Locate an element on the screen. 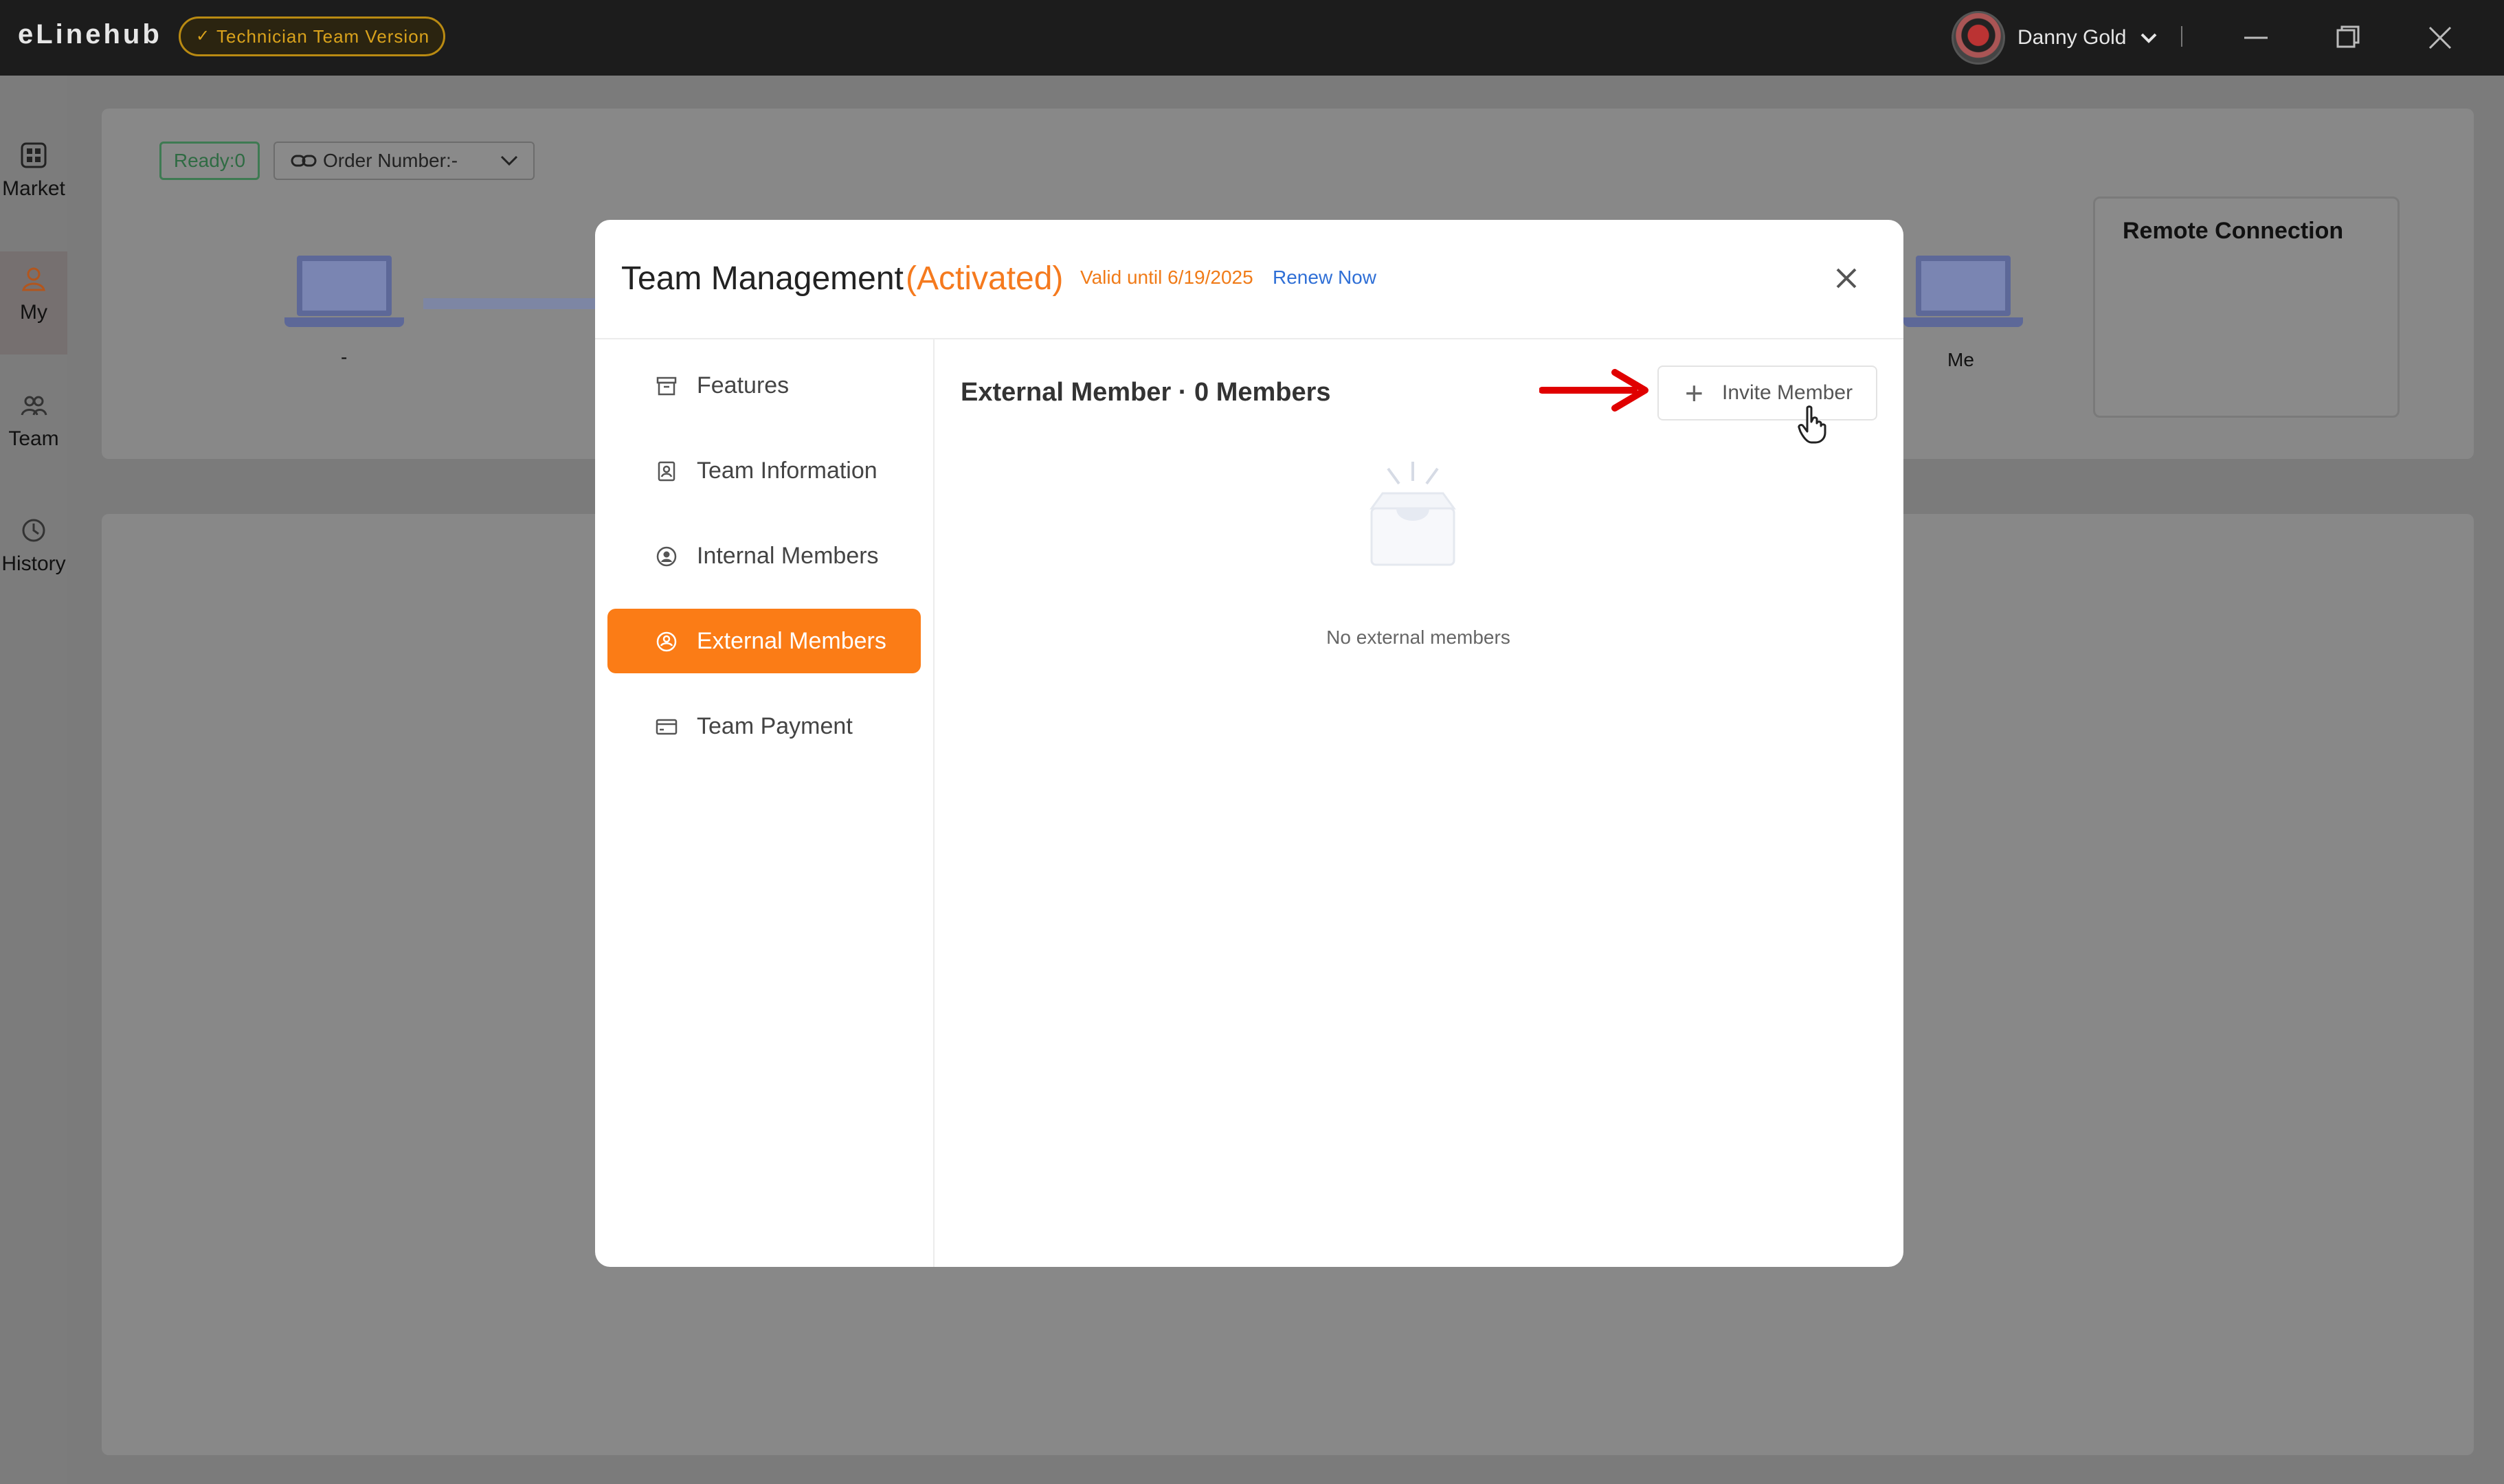 Image resolution: width=2504 pixels, height=1484 pixels. rail-label: Team is located at coordinates (34, 438).